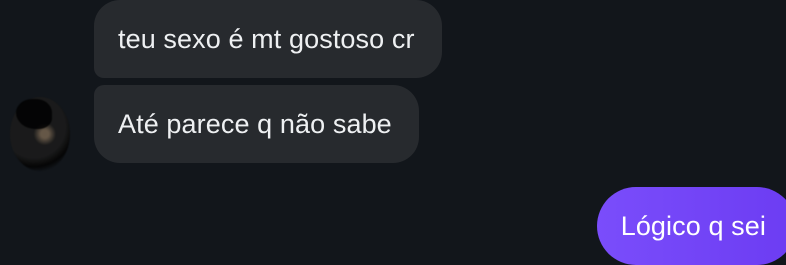 This screenshot has width=786, height=265. I want to click on message-text: Lógico q sei, so click(693, 225).